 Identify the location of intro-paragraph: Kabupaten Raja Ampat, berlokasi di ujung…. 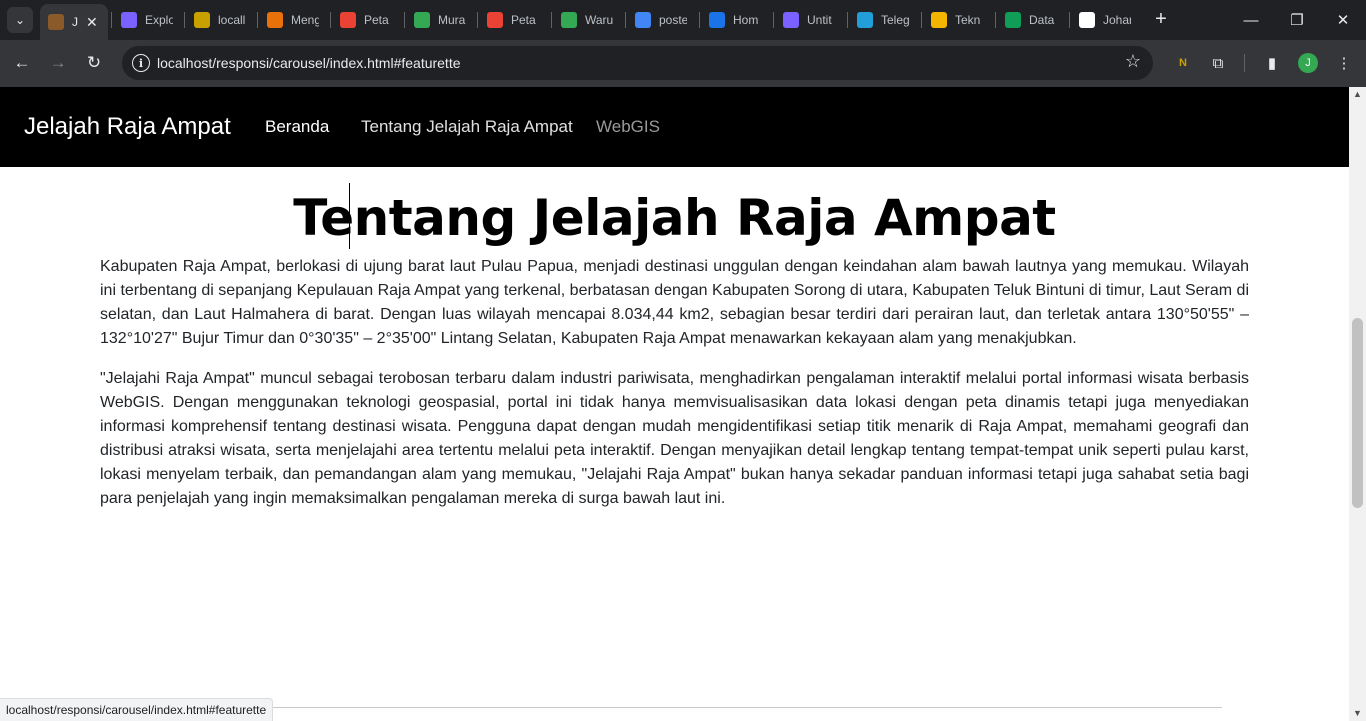
(674, 302).